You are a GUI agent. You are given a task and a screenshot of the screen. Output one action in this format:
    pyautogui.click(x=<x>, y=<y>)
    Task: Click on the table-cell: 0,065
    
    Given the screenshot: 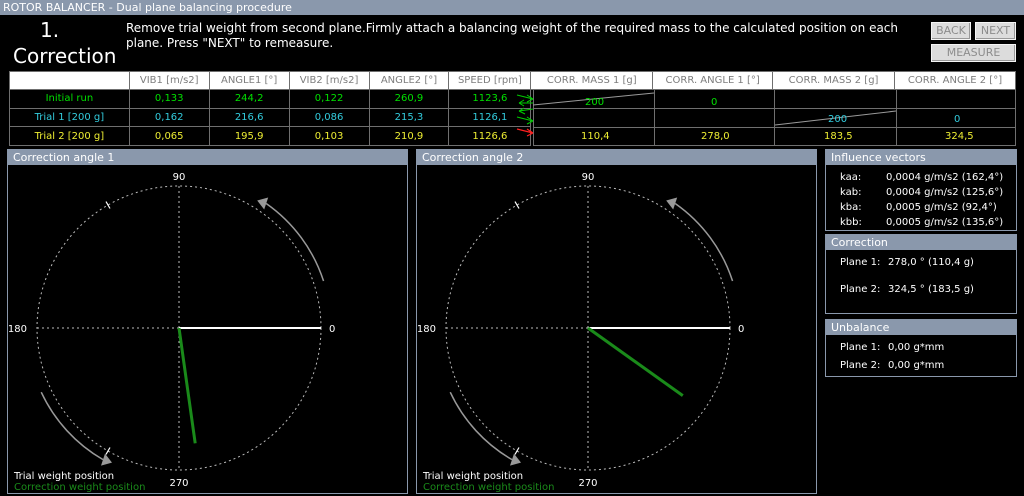 What is the action you would take?
    pyautogui.click(x=169, y=136)
    